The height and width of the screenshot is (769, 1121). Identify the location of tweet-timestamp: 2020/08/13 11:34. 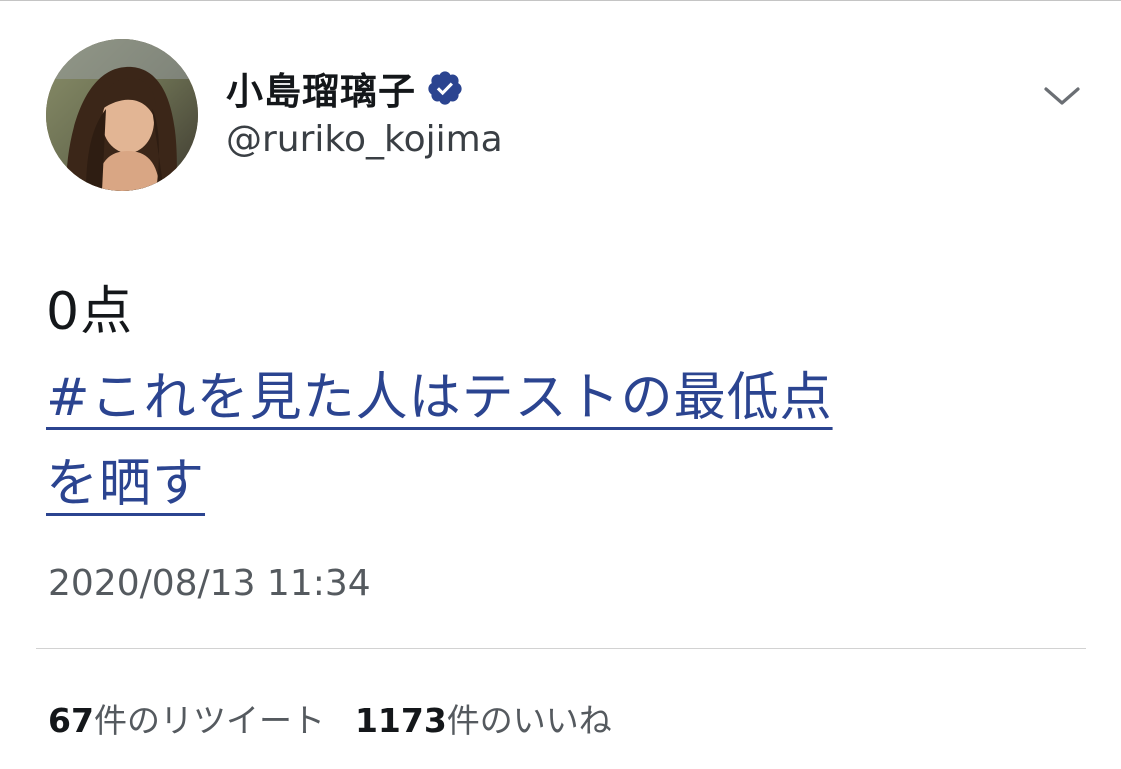
(209, 583).